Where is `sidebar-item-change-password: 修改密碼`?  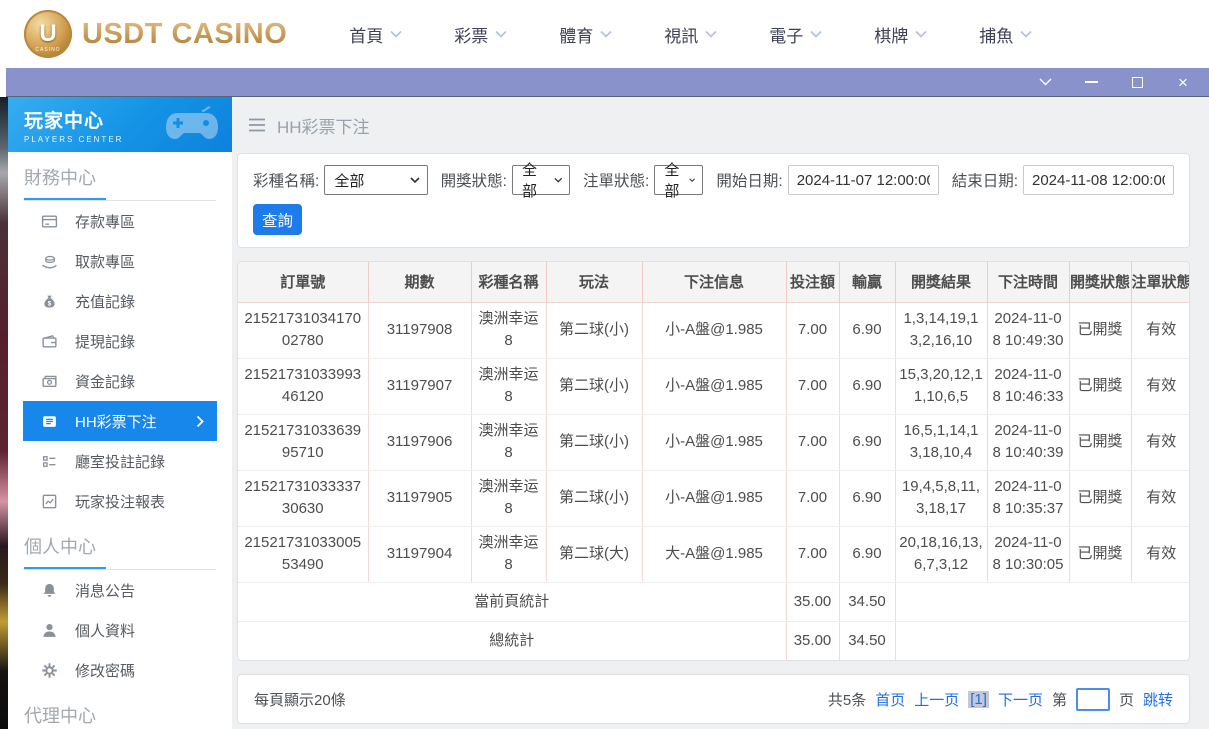
sidebar-item-change-password: 修改密碼 is located at coordinates (120, 670).